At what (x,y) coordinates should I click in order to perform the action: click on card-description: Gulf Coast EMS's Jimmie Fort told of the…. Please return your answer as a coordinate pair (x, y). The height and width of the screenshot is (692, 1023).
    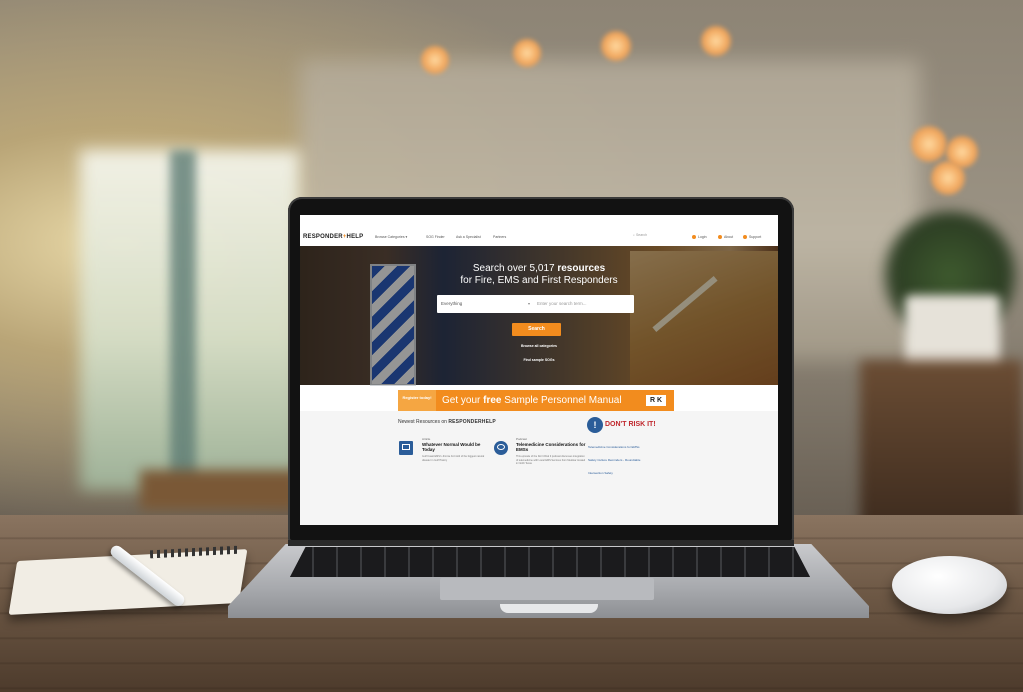
    Looking at the image, I should click on (453, 458).